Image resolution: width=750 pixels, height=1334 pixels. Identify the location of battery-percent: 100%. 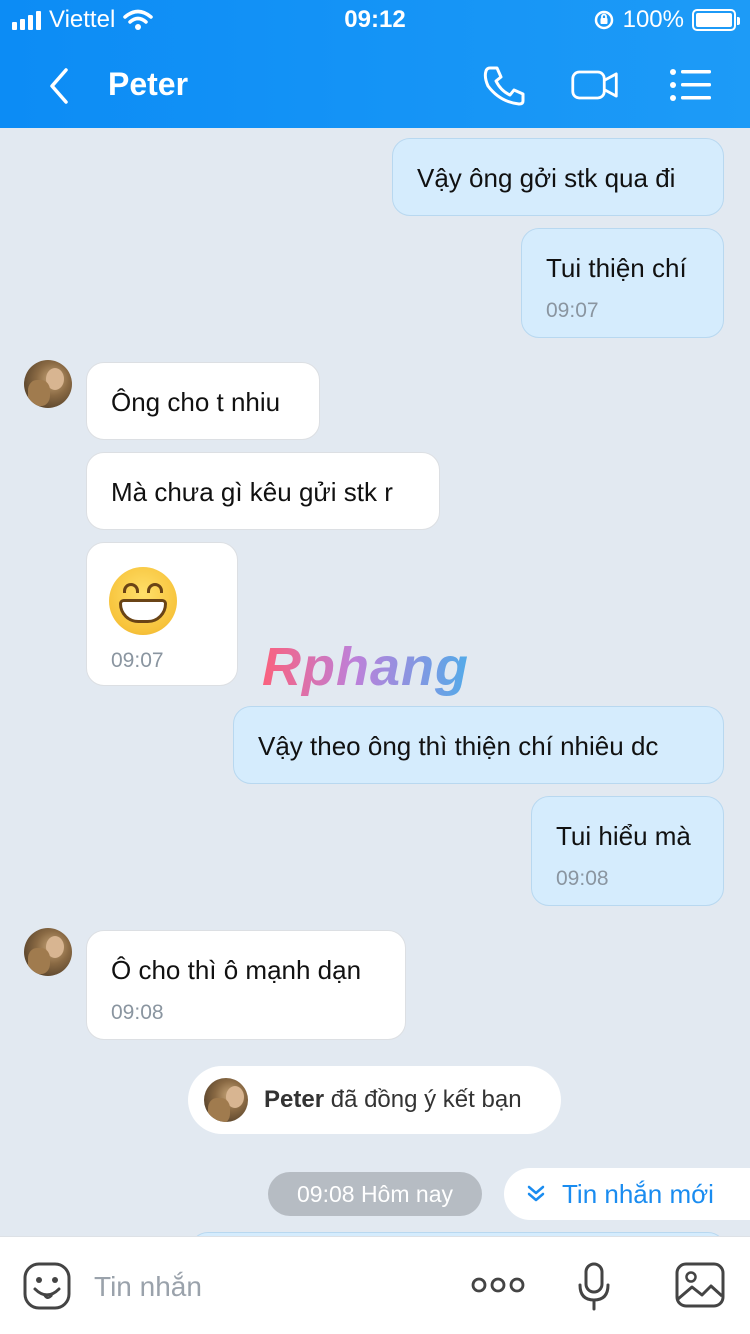
(653, 19).